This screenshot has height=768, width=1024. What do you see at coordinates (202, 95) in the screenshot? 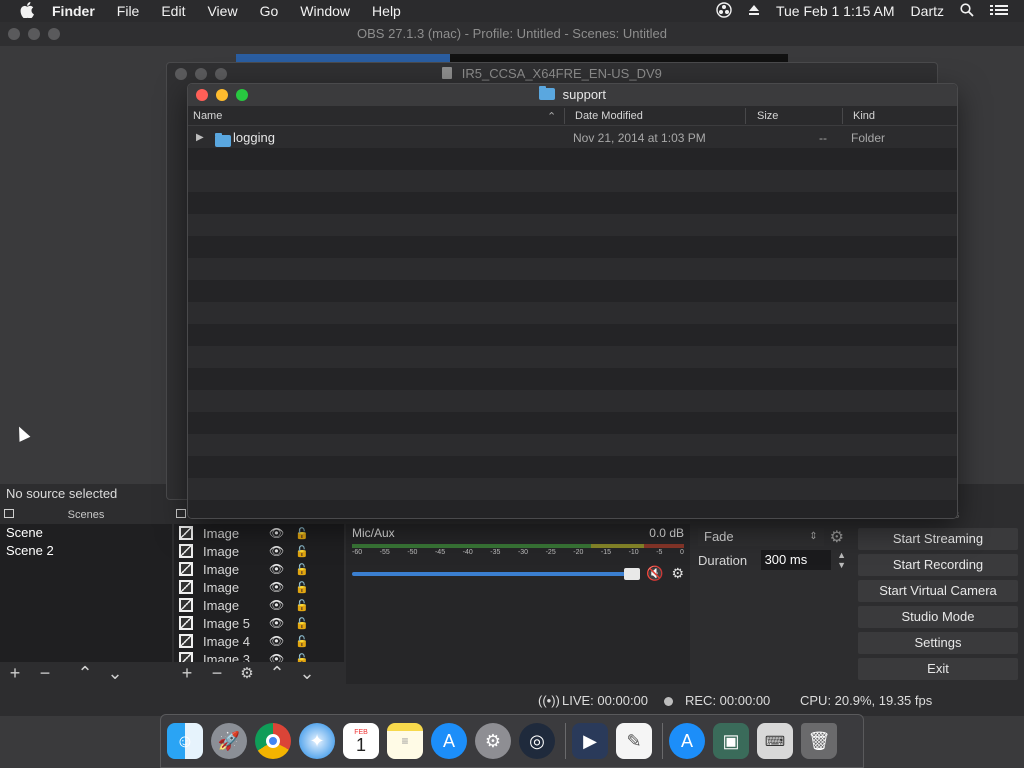
I see `finder-close-button` at bounding box center [202, 95].